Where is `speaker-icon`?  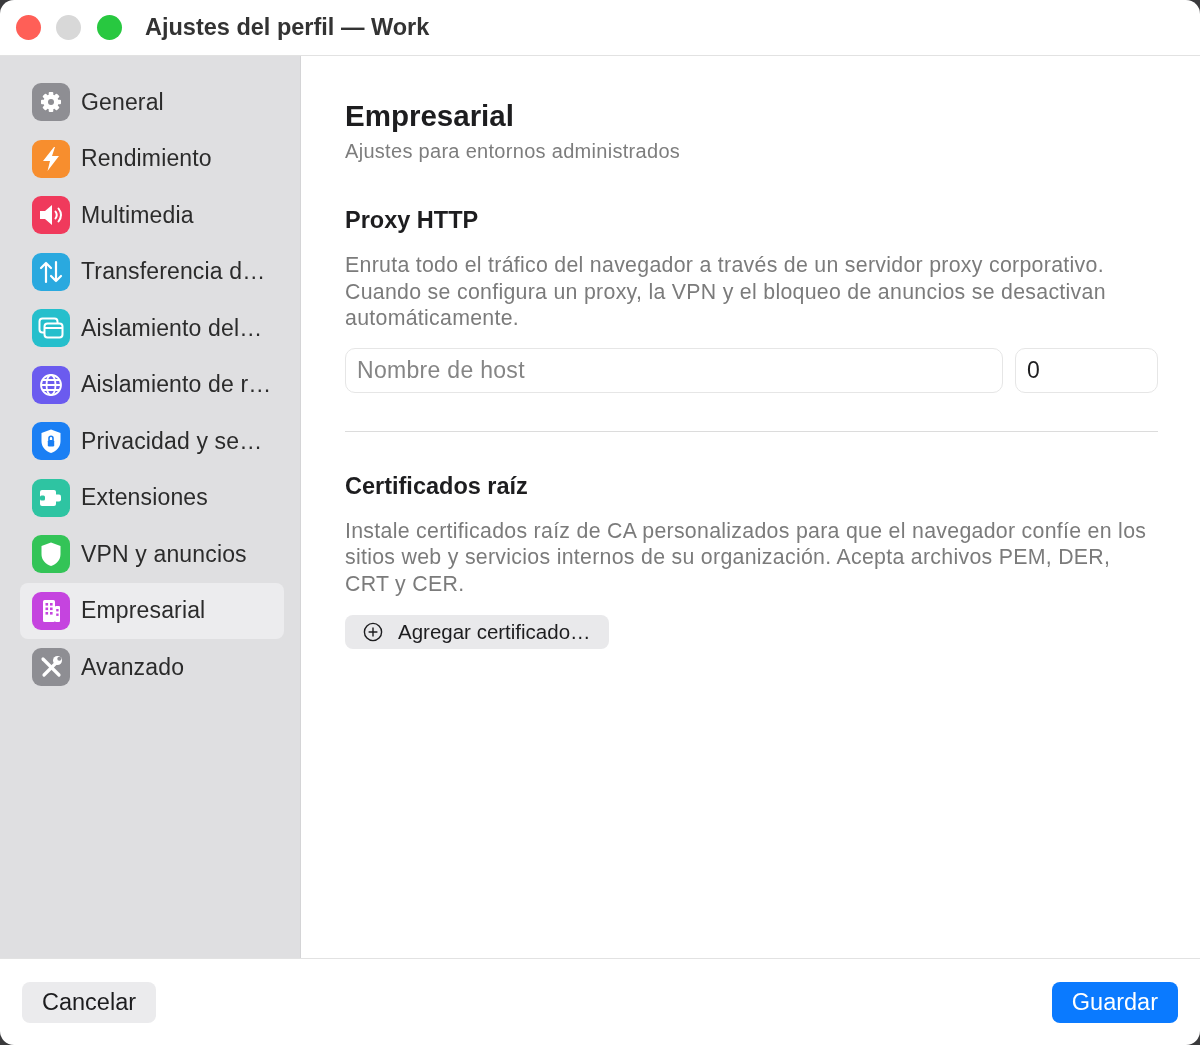 speaker-icon is located at coordinates (51, 215).